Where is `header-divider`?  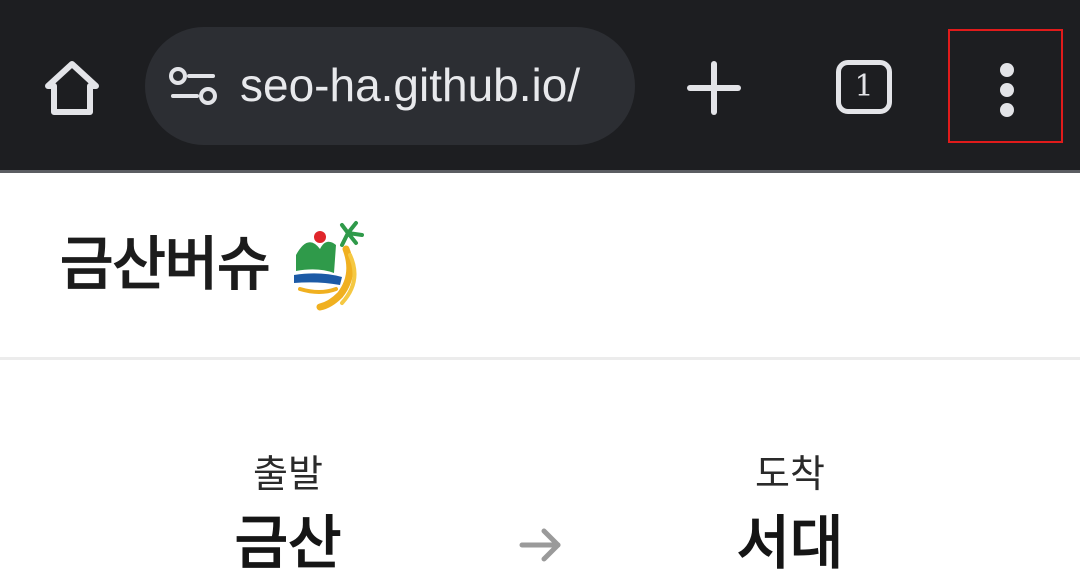 header-divider is located at coordinates (540, 358).